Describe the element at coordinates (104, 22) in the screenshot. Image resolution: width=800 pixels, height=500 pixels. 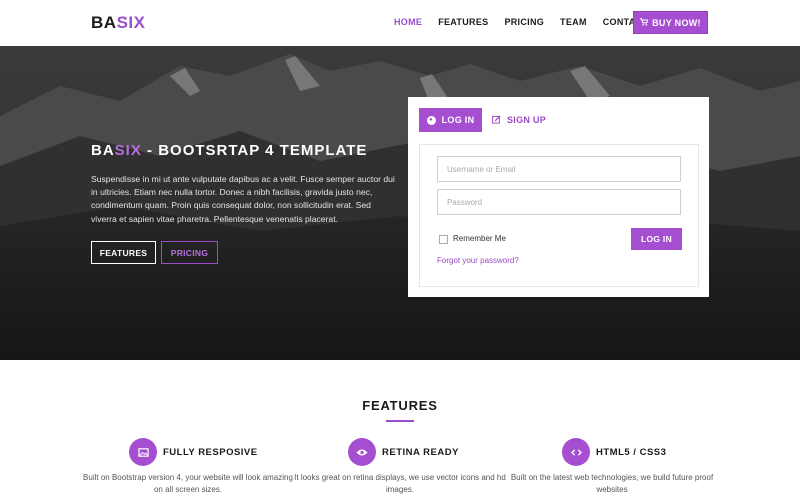
I see `brand-logo-prefix: BA` at that location.